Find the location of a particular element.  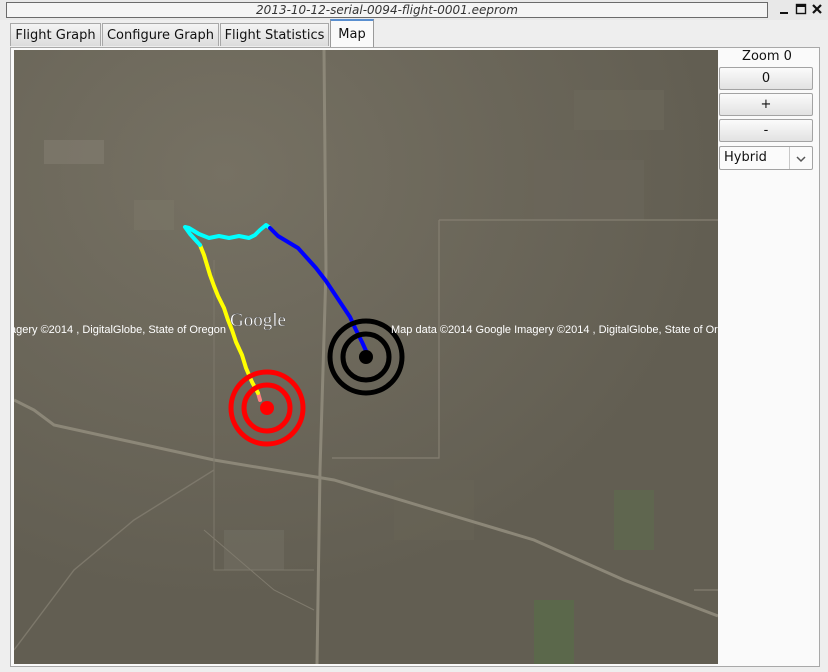

track-segment-blue is located at coordinates (318, 290).